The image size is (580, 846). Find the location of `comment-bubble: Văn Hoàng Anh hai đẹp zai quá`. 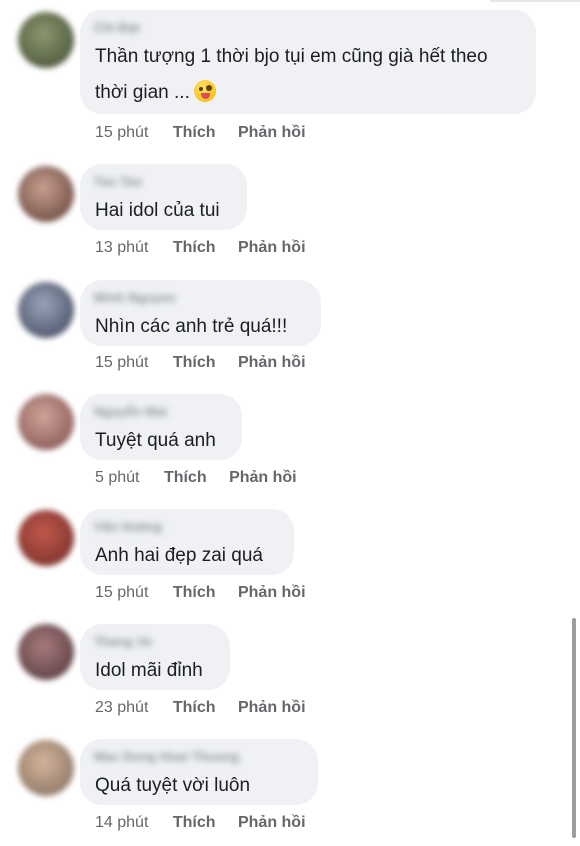

comment-bubble: Văn Hoàng Anh hai đẹp zai quá is located at coordinates (187, 542).